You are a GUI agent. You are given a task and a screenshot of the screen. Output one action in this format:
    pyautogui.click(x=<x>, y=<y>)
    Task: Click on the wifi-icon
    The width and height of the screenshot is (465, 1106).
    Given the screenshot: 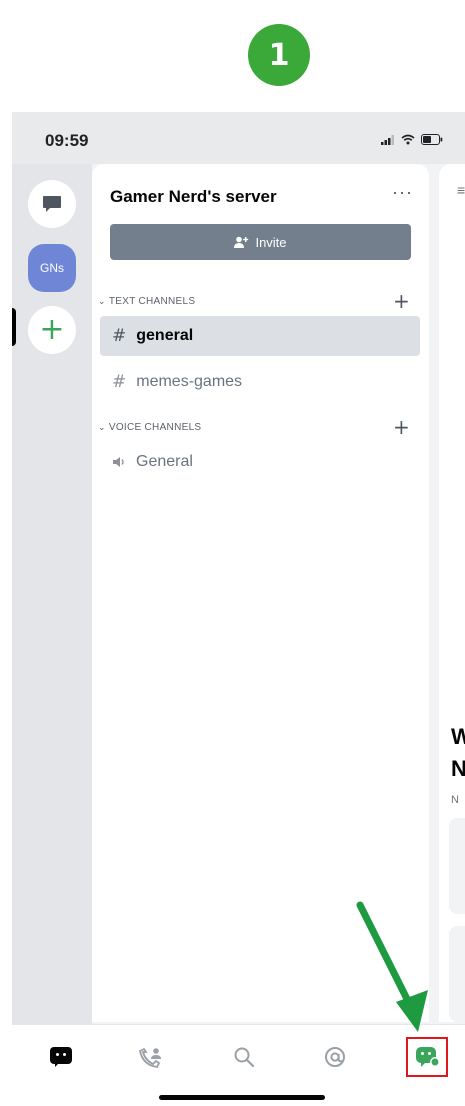 What is the action you would take?
    pyautogui.click(x=408, y=139)
    